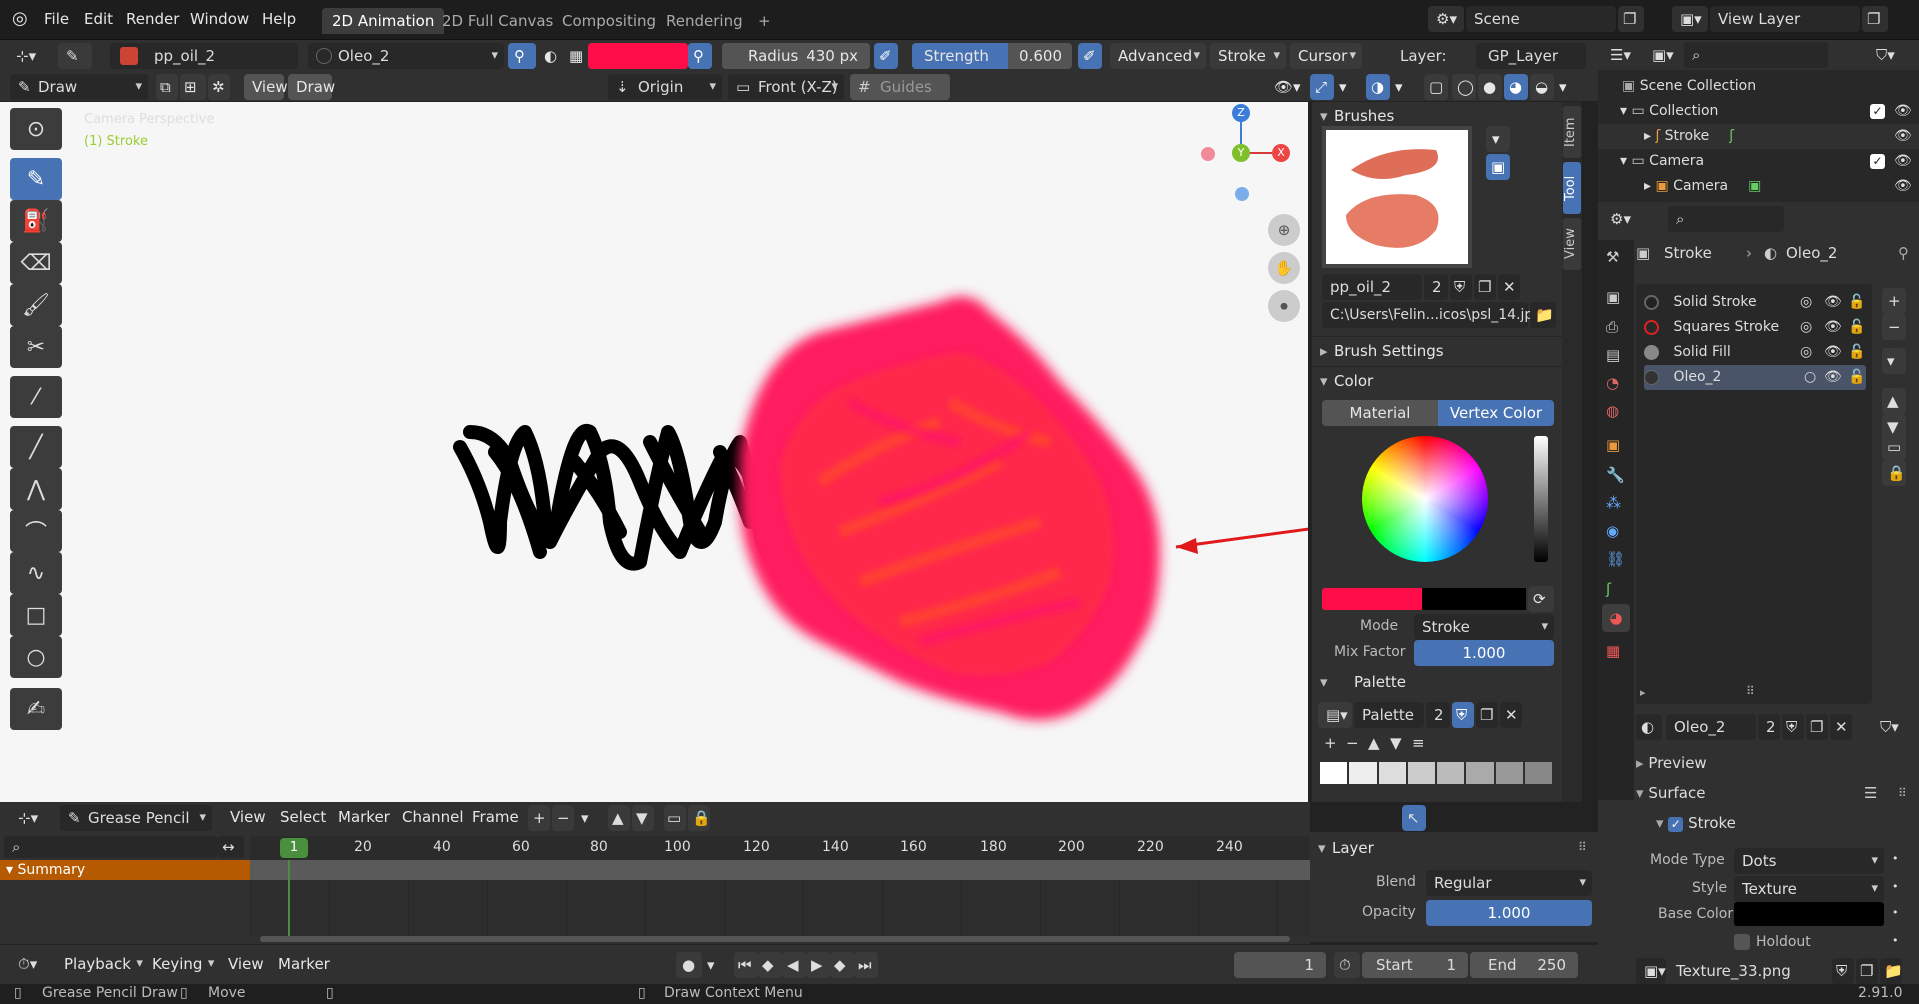 The image size is (1919, 1004). Describe the element at coordinates (125, 870) in the screenshot. I see `summary-channel: ▾ Summary` at that location.